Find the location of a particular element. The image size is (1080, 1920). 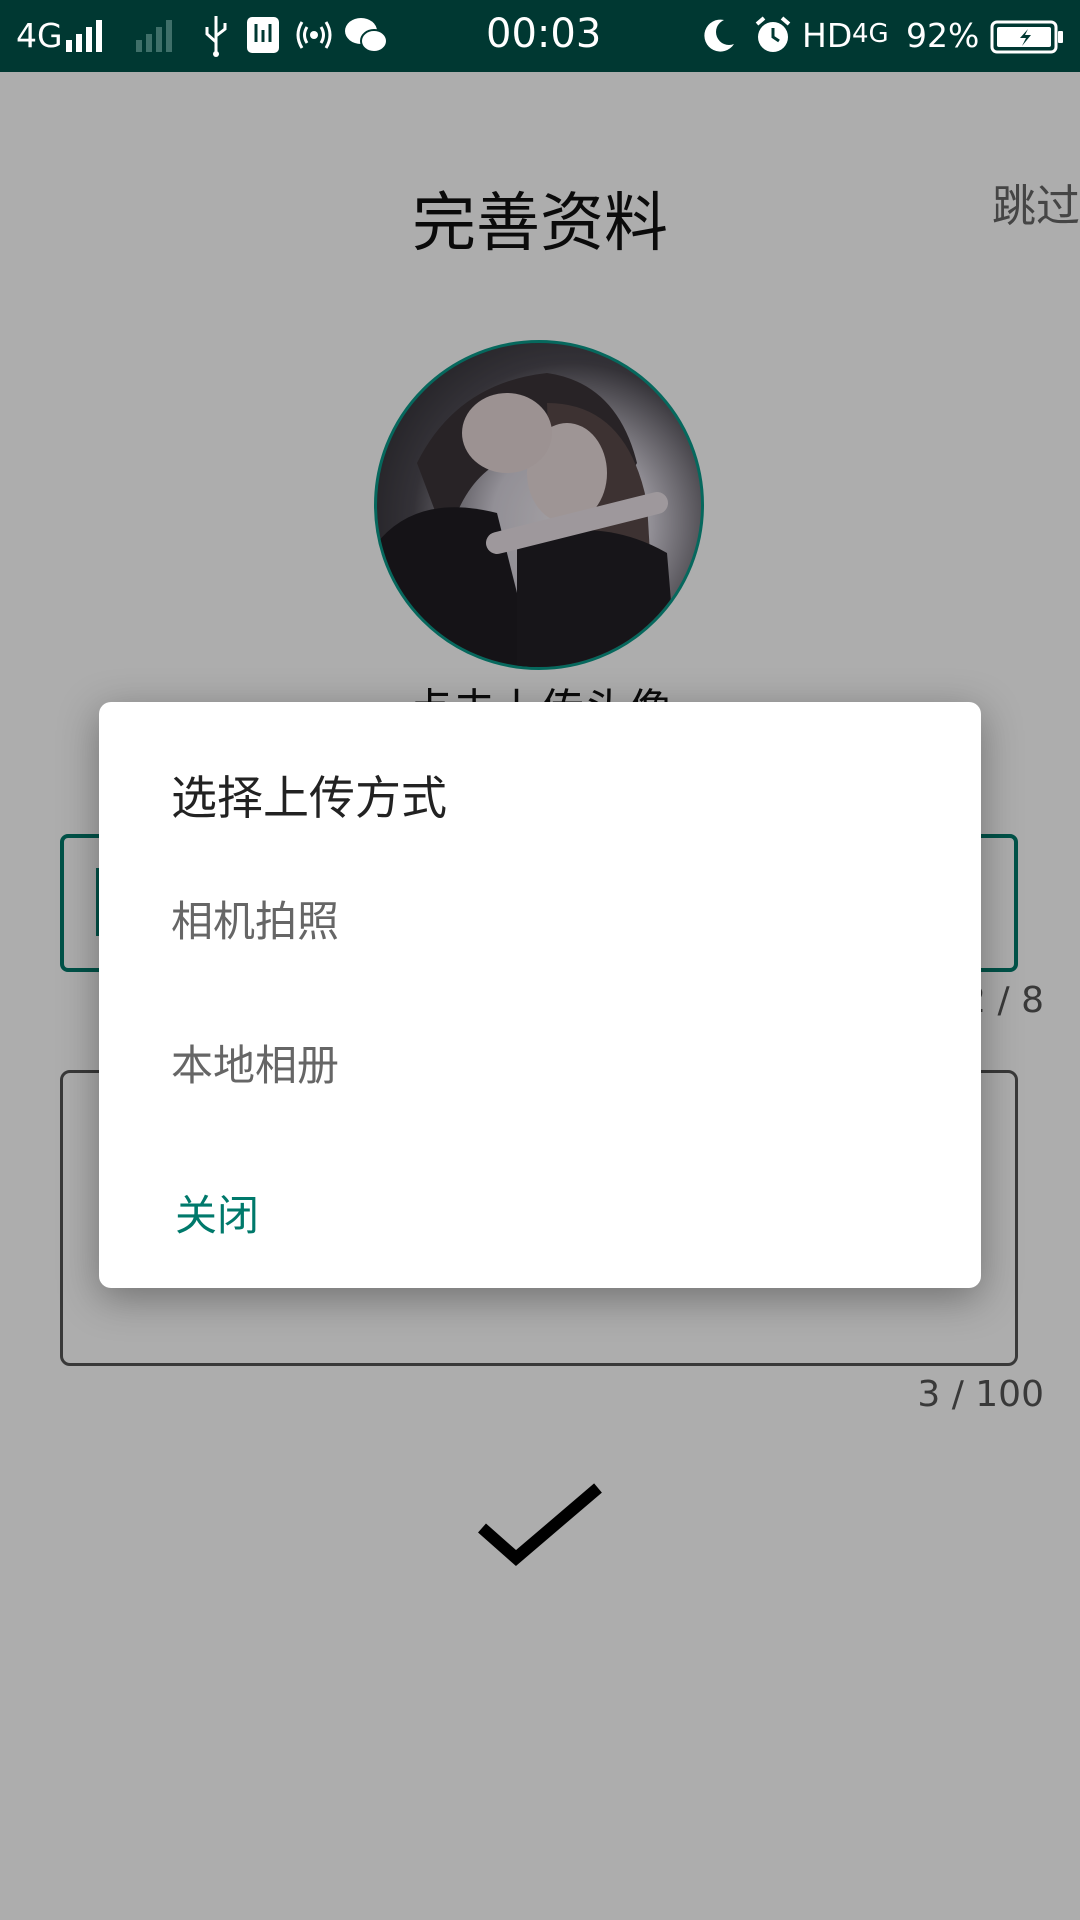

dialog-title: 选择上传方式 is located at coordinates (309, 798).